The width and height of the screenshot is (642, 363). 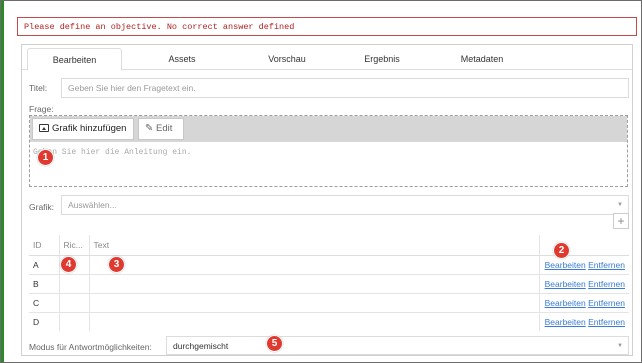 I want to click on mode-label: Modus für Antwortmöglichkeiten:, so click(x=90, y=347).